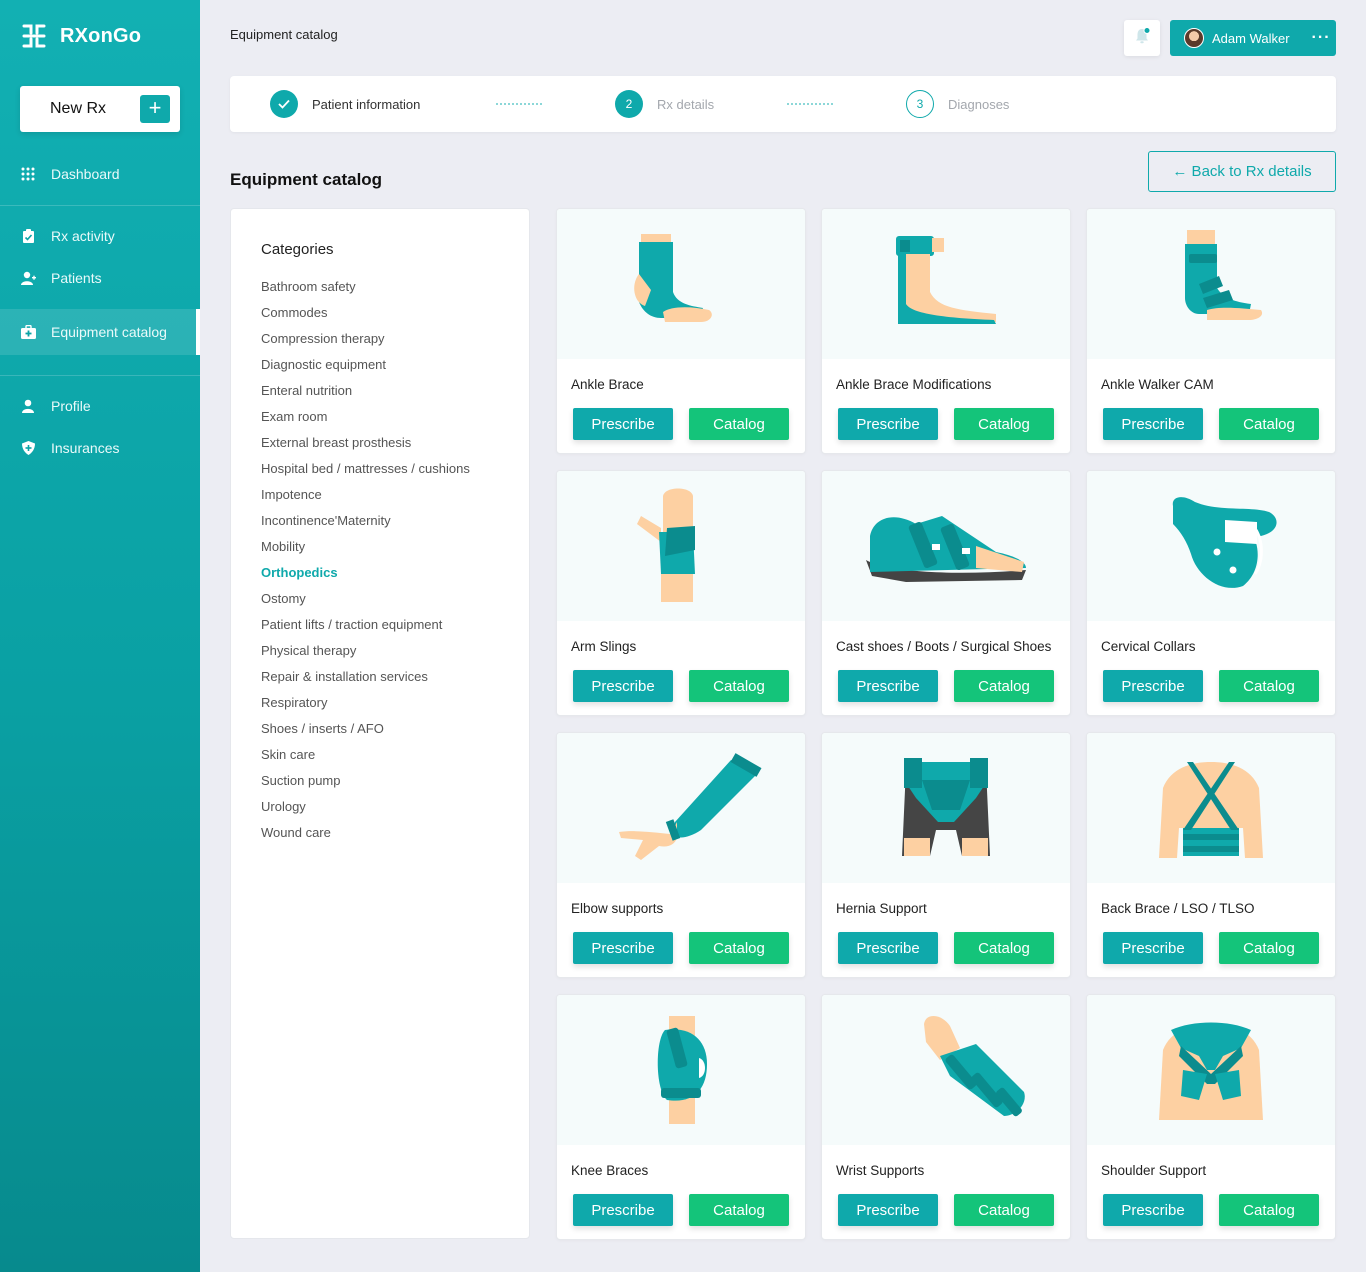 Image resolution: width=1366 pixels, height=1272 pixels. What do you see at coordinates (1157, 384) in the screenshot?
I see `product-name: Ankle Walker CAM` at bounding box center [1157, 384].